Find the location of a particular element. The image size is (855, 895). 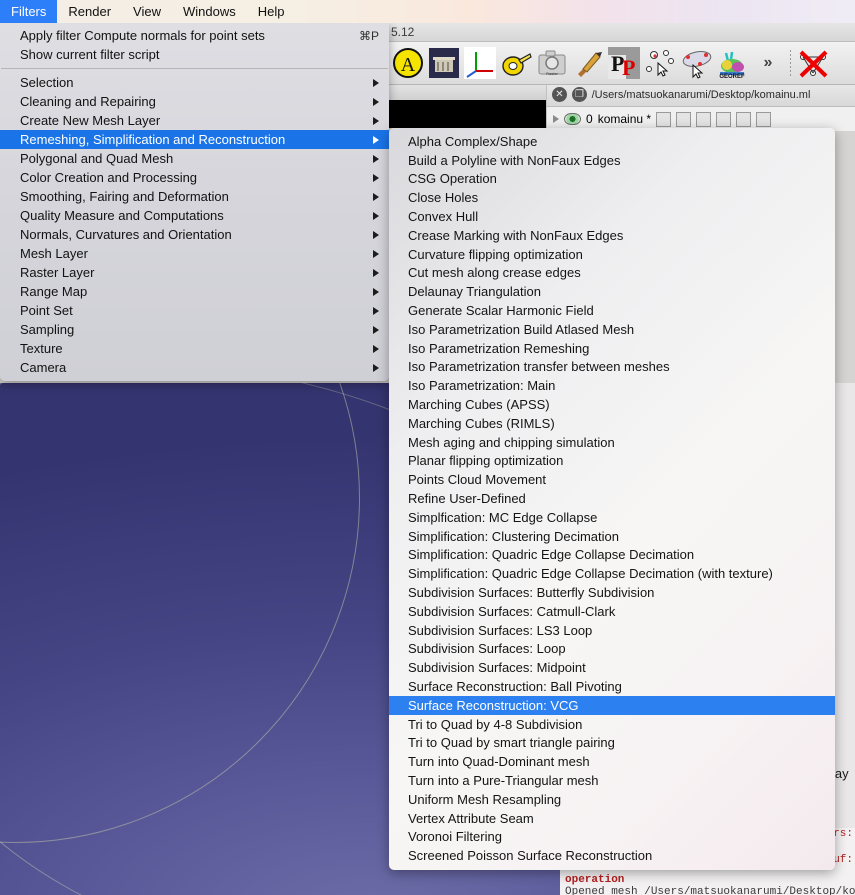

georef-bunny-icon: GEOREF is located at coordinates (732, 63).